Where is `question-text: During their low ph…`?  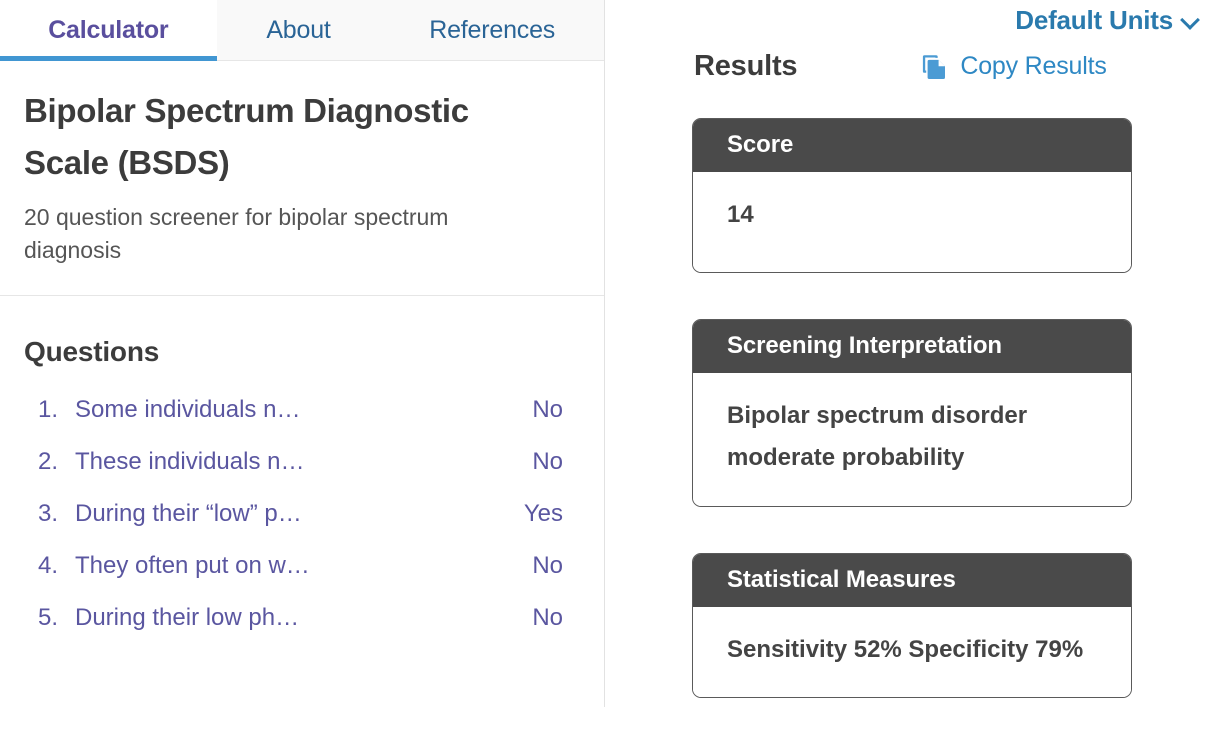
question-text: During their low ph… is located at coordinates (303, 618).